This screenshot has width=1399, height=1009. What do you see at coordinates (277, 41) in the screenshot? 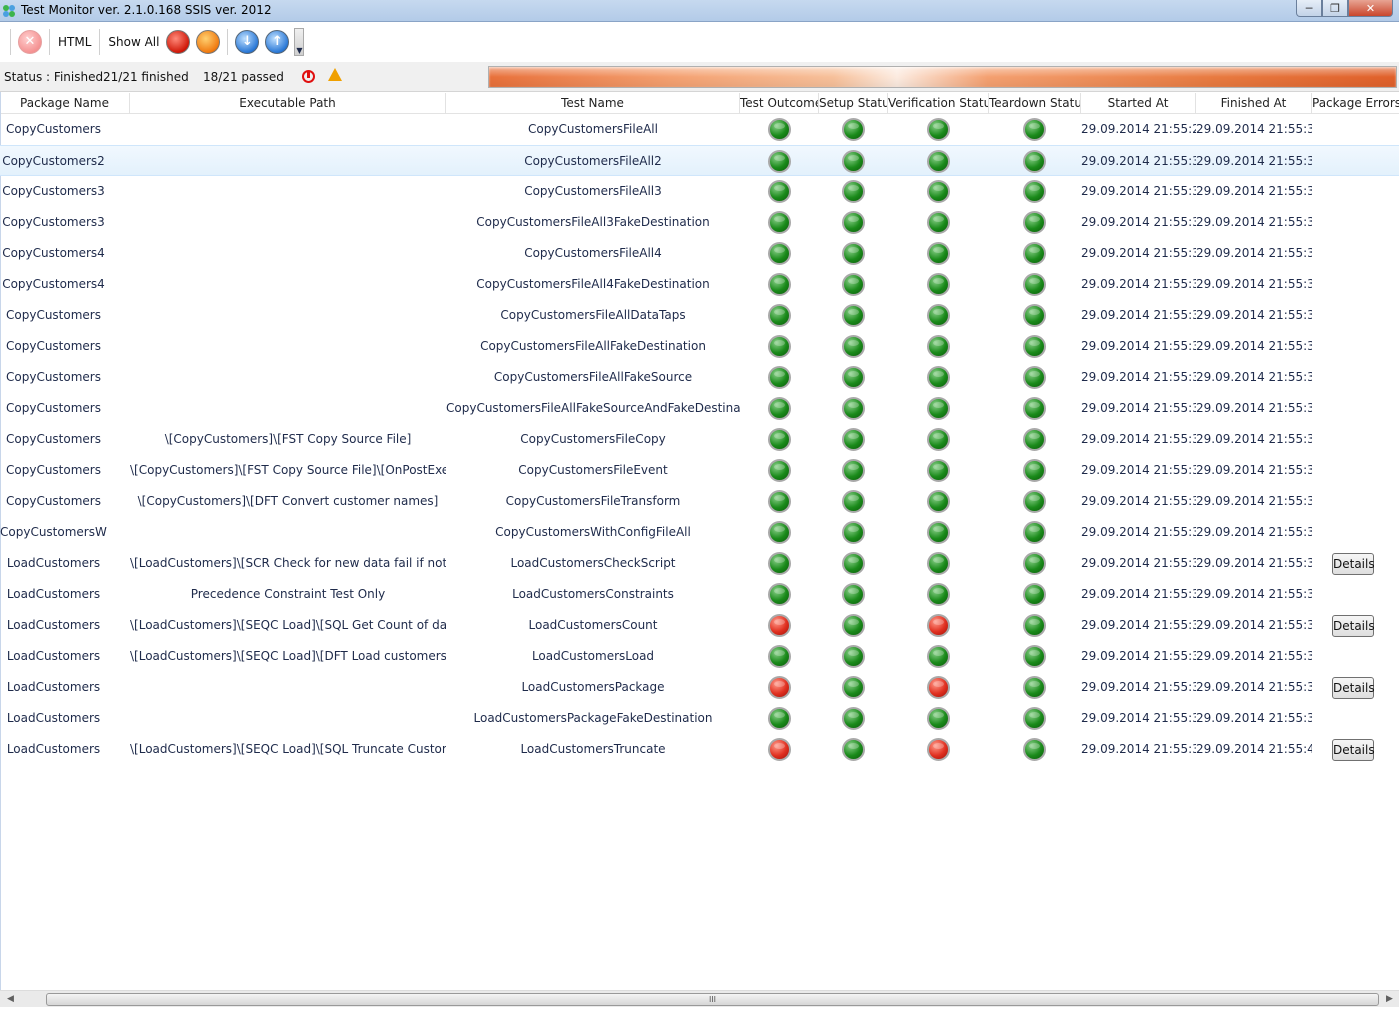
I see `collapse-button: ↑` at bounding box center [277, 41].